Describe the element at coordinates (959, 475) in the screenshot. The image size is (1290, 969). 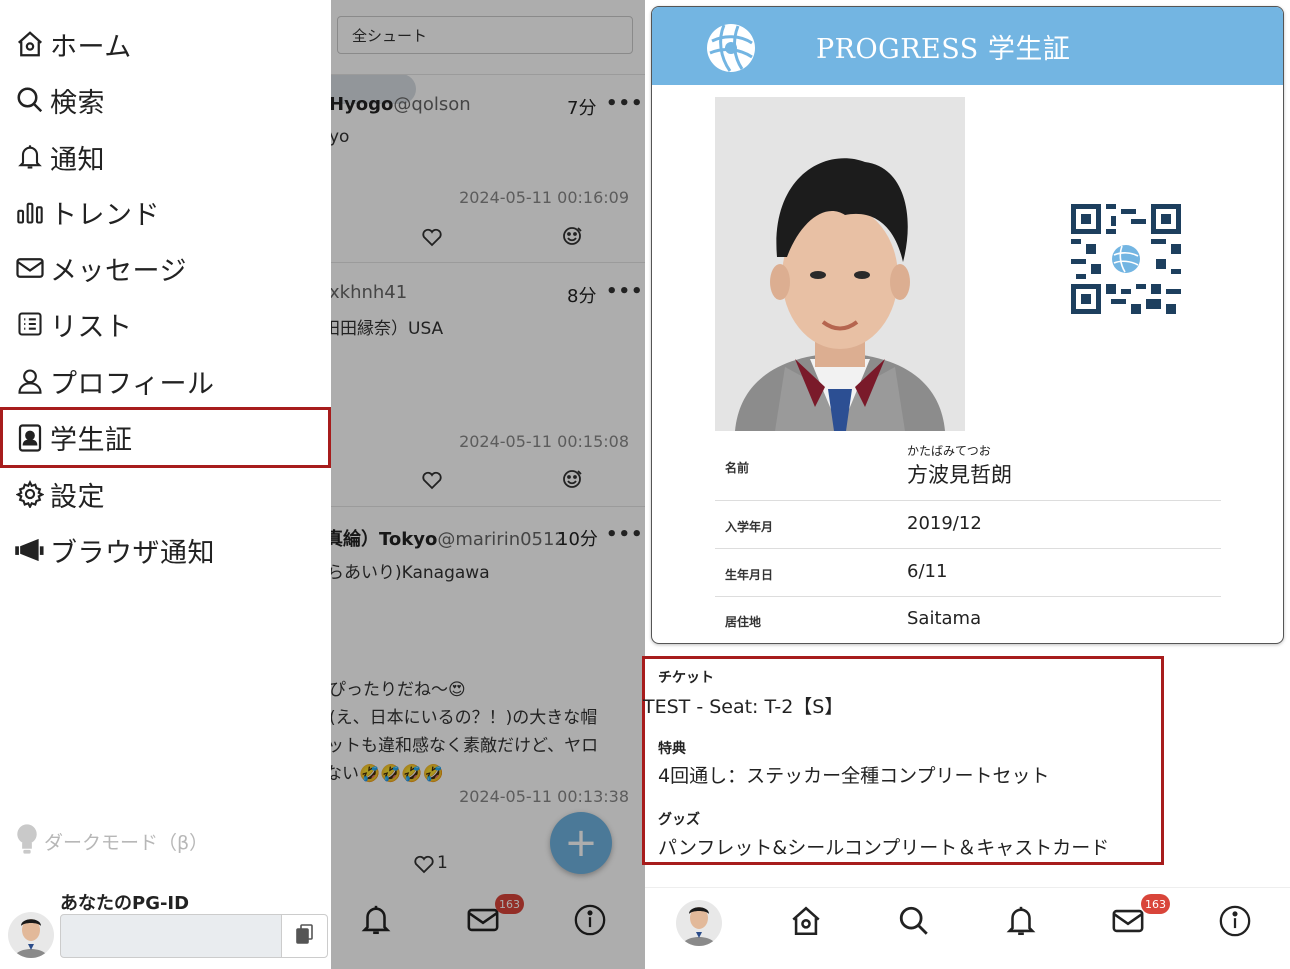
I see `name-value: 方波見哲朗` at that location.